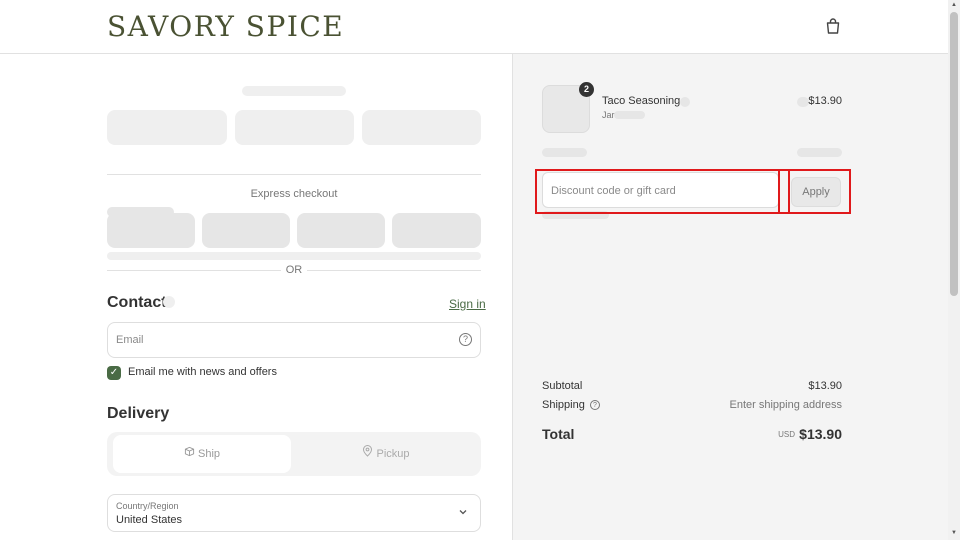 This screenshot has width=960, height=540. What do you see at coordinates (137, 302) in the screenshot?
I see `contact-title: Contact` at bounding box center [137, 302].